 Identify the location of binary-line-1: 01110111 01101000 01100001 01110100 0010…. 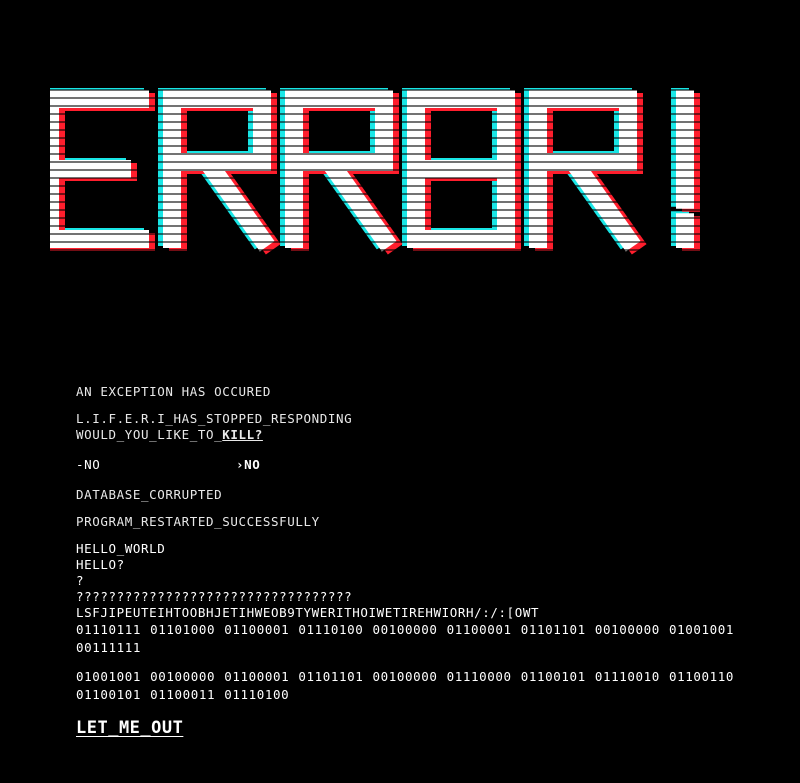
(405, 638).